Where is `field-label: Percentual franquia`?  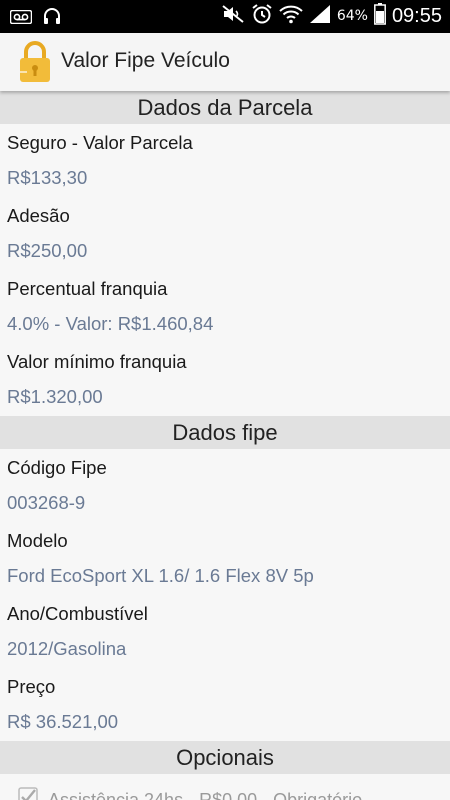 field-label: Percentual franquia is located at coordinates (87, 288).